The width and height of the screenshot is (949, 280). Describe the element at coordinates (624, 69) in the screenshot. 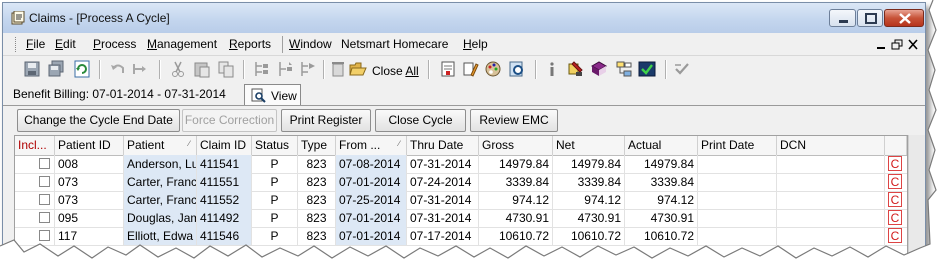

I see `flowchart-icon` at that location.